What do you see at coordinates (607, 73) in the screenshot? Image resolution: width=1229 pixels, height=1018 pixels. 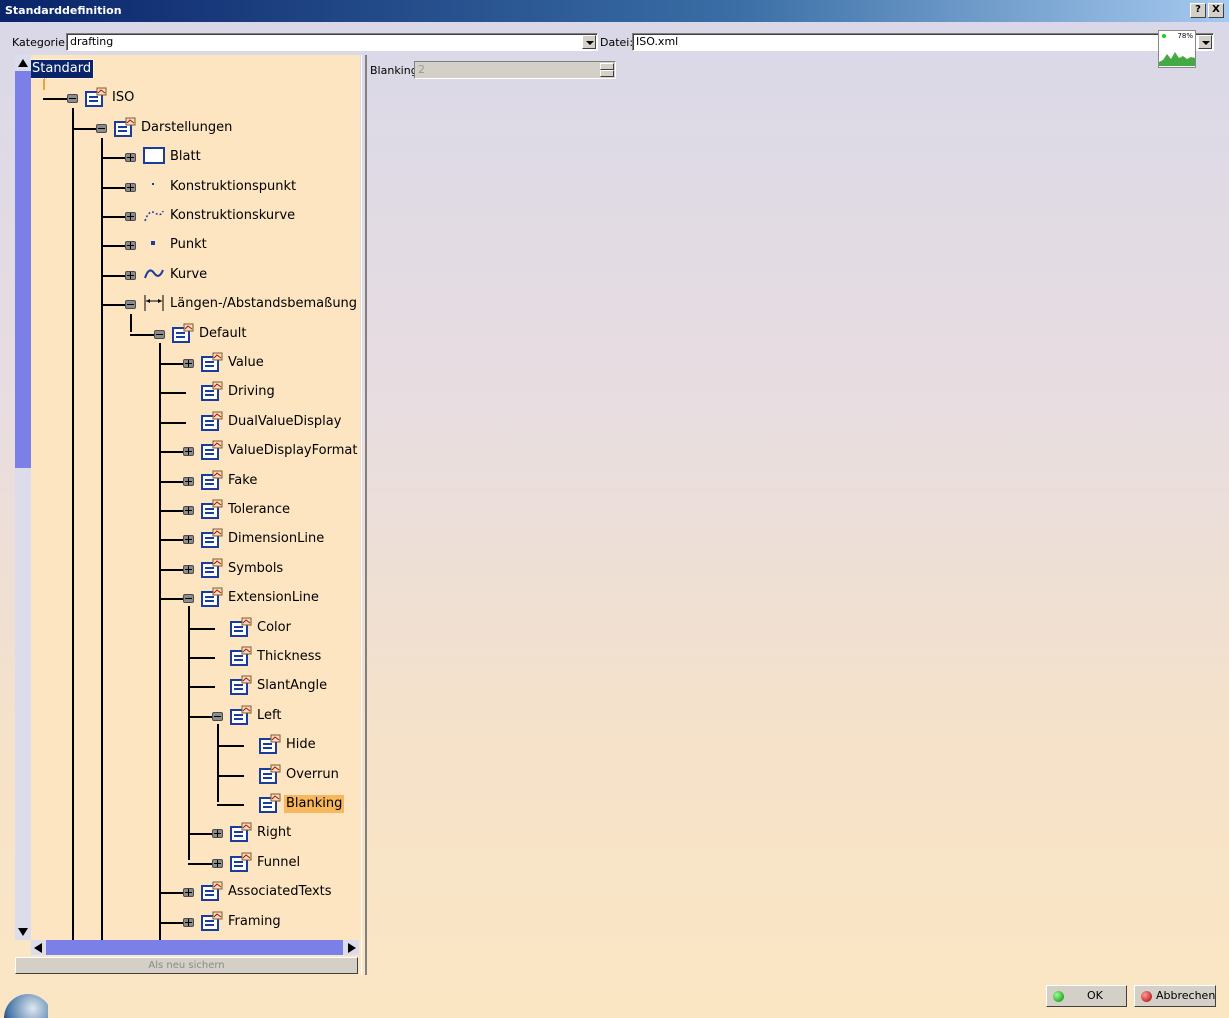 I see `spin-down-icon` at bounding box center [607, 73].